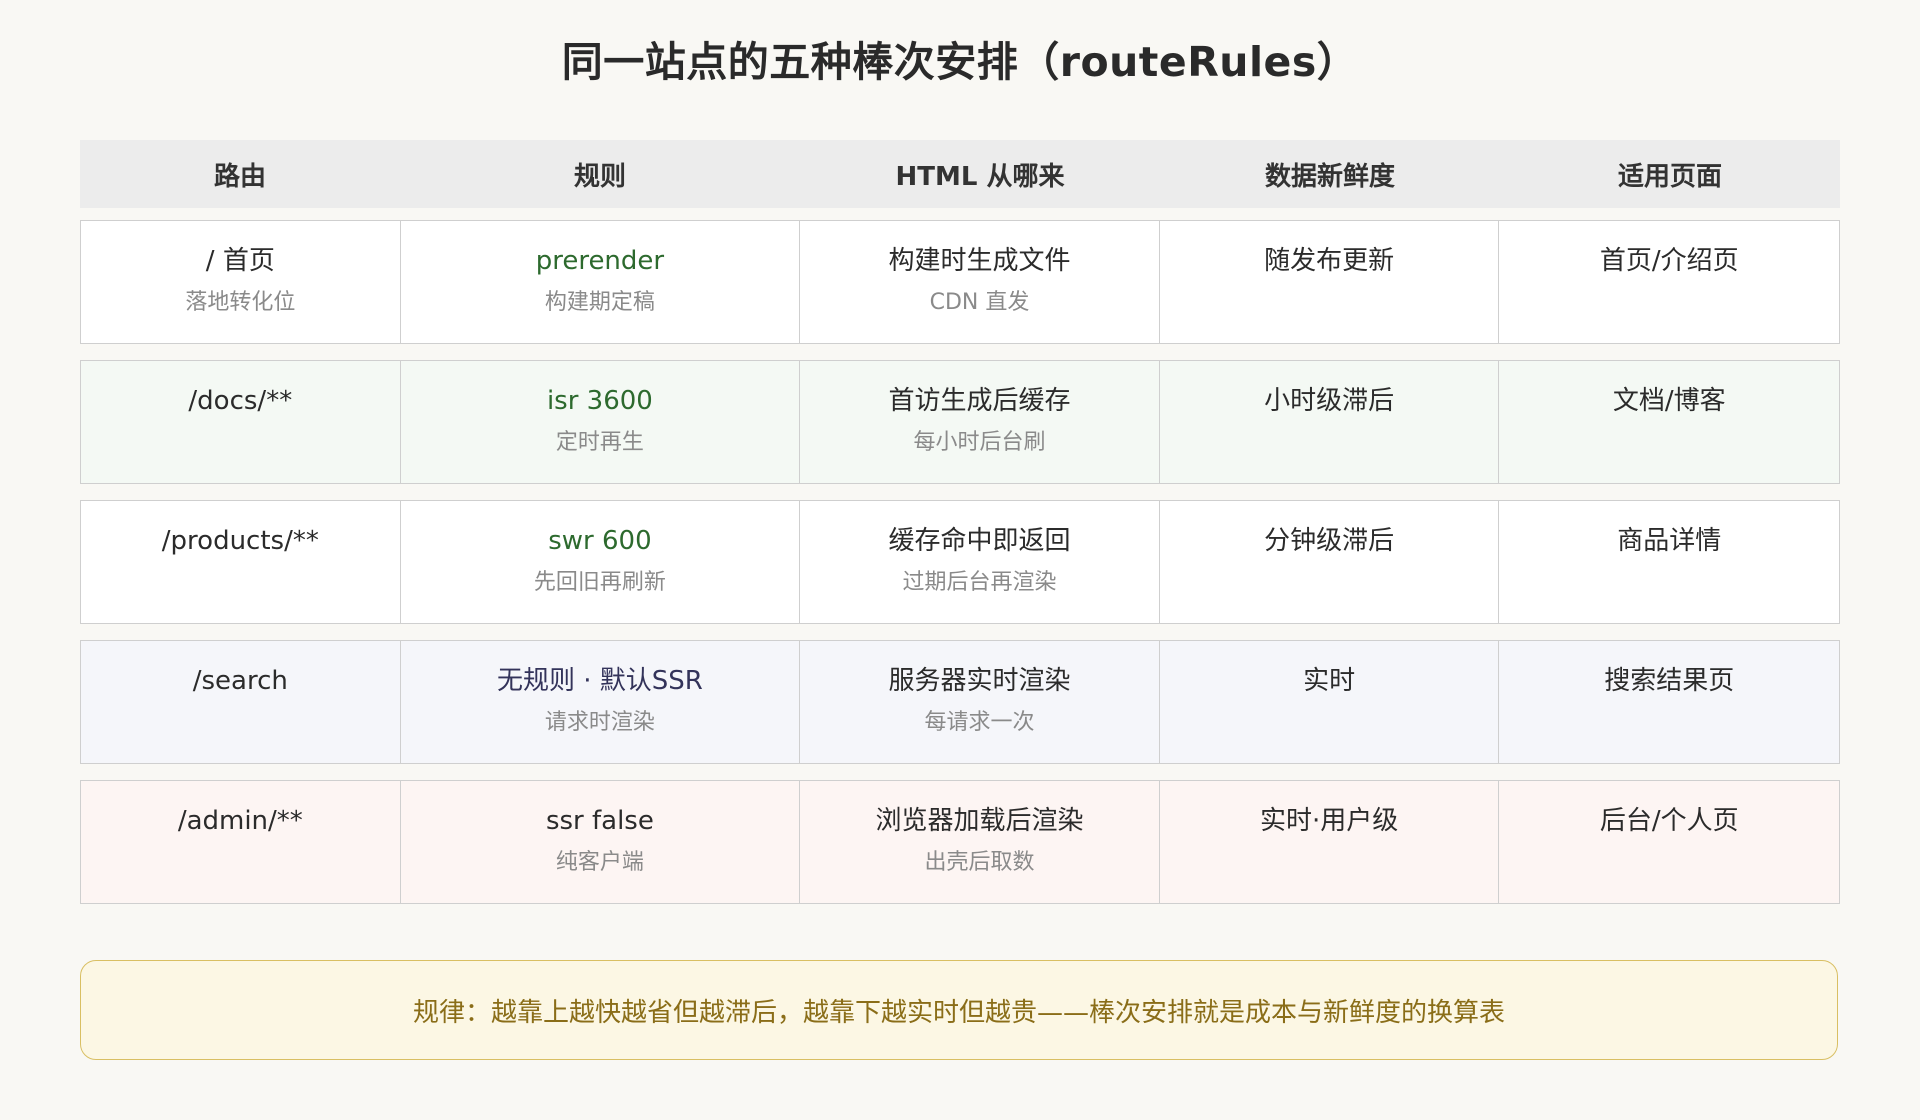 The width and height of the screenshot is (1920, 1120). What do you see at coordinates (1669, 282) in the screenshot?
I see `pages-cell: 首页/介绍页` at bounding box center [1669, 282].